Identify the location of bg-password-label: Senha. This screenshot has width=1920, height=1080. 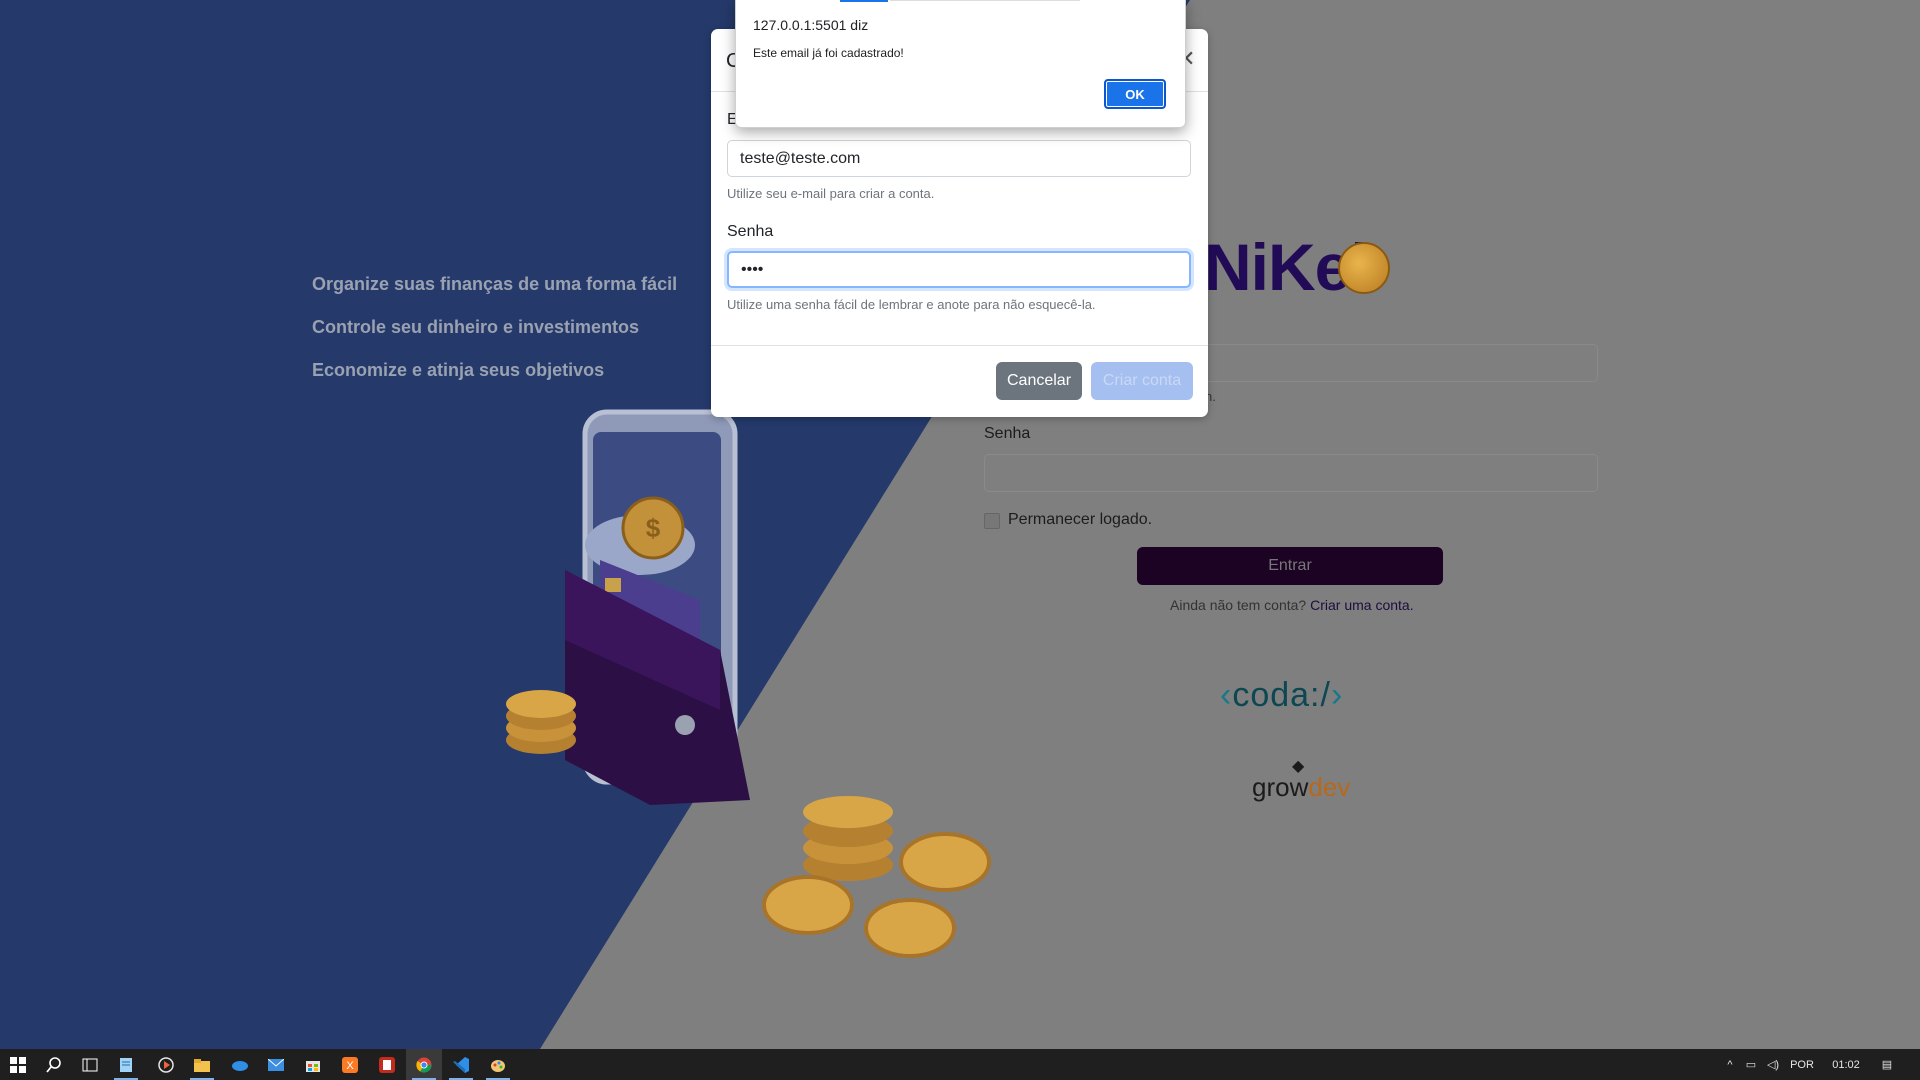
(1007, 433).